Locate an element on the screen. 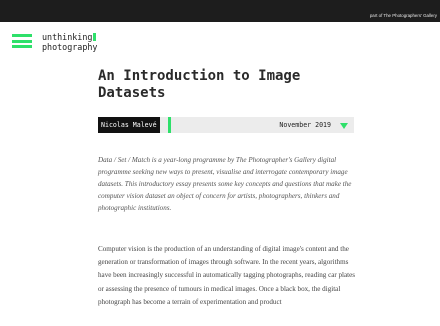 The height and width of the screenshot is (326, 440). logo-line-2: photography is located at coordinates (70, 47).